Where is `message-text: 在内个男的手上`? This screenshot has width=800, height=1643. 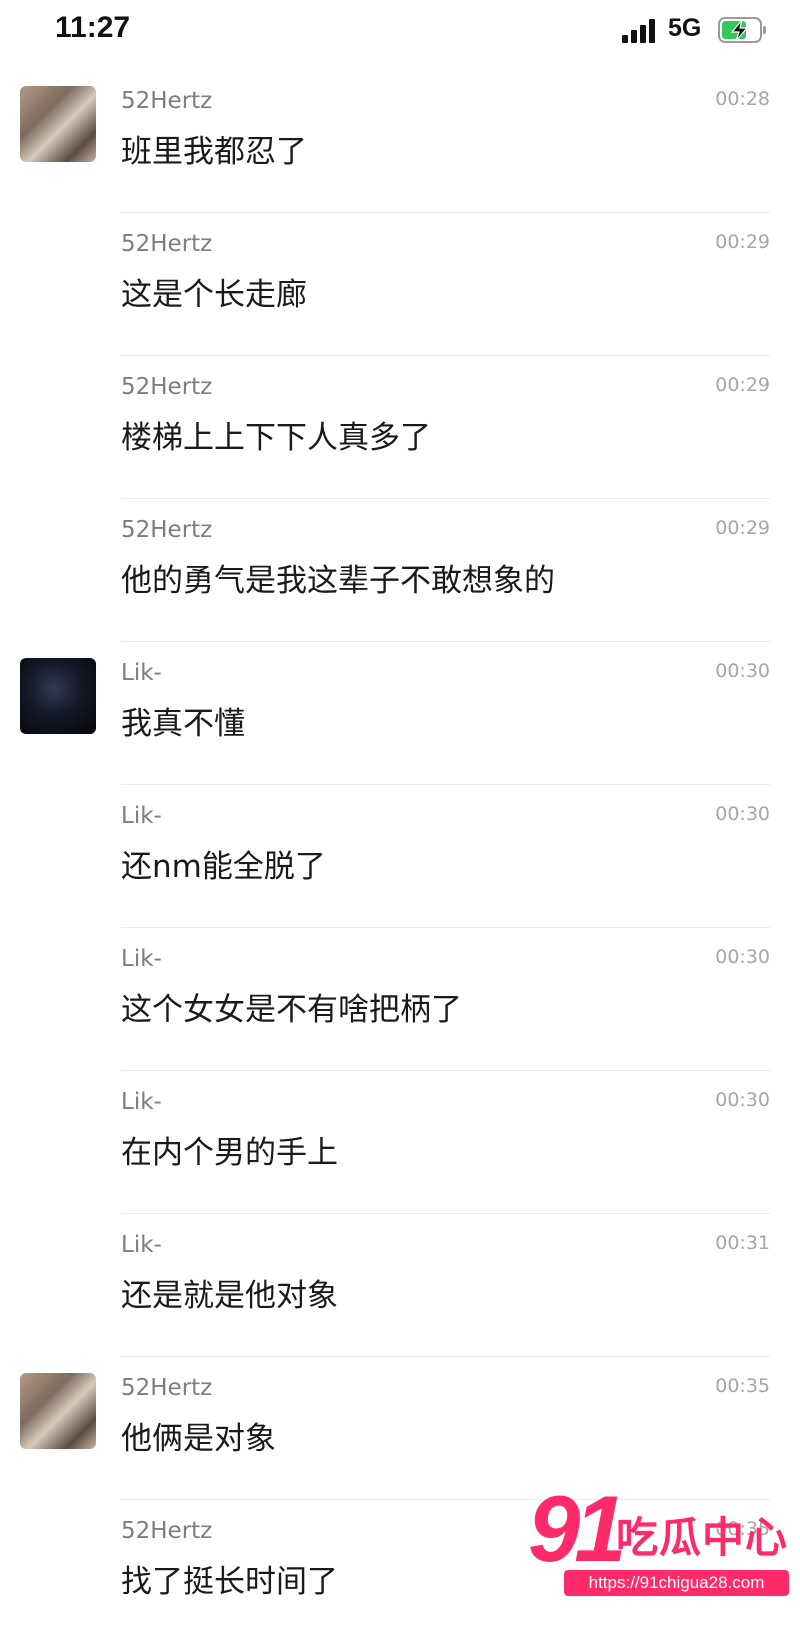 message-text: 在内个男的手上 is located at coordinates (229, 1153).